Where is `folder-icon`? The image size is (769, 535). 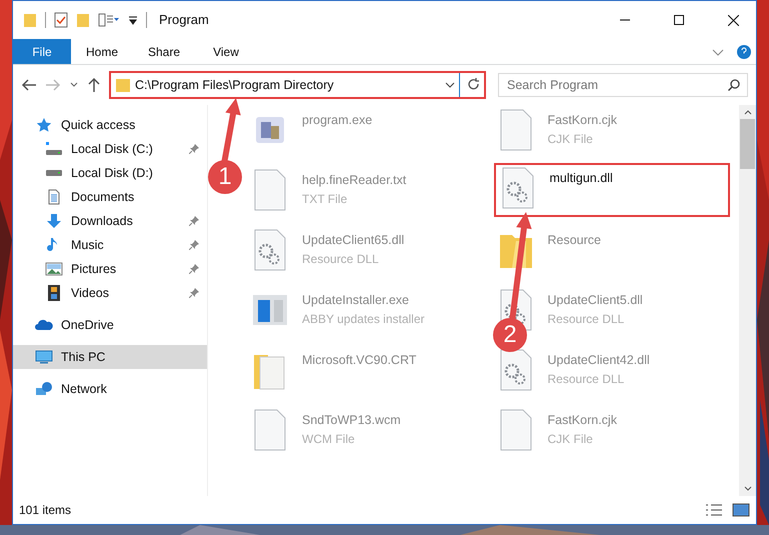 folder-icon is located at coordinates (123, 85).